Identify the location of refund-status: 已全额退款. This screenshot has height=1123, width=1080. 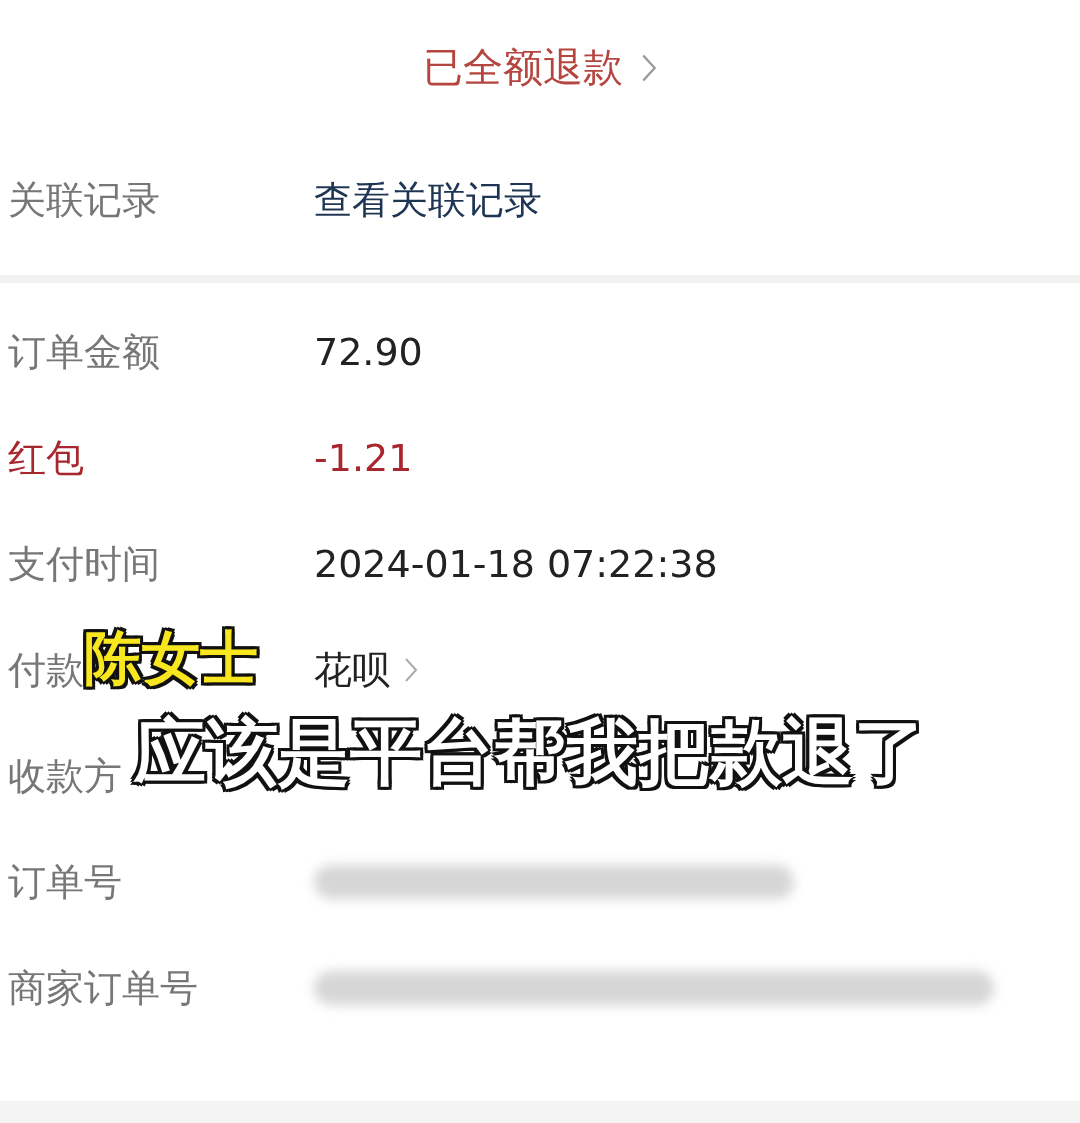
(523, 67).